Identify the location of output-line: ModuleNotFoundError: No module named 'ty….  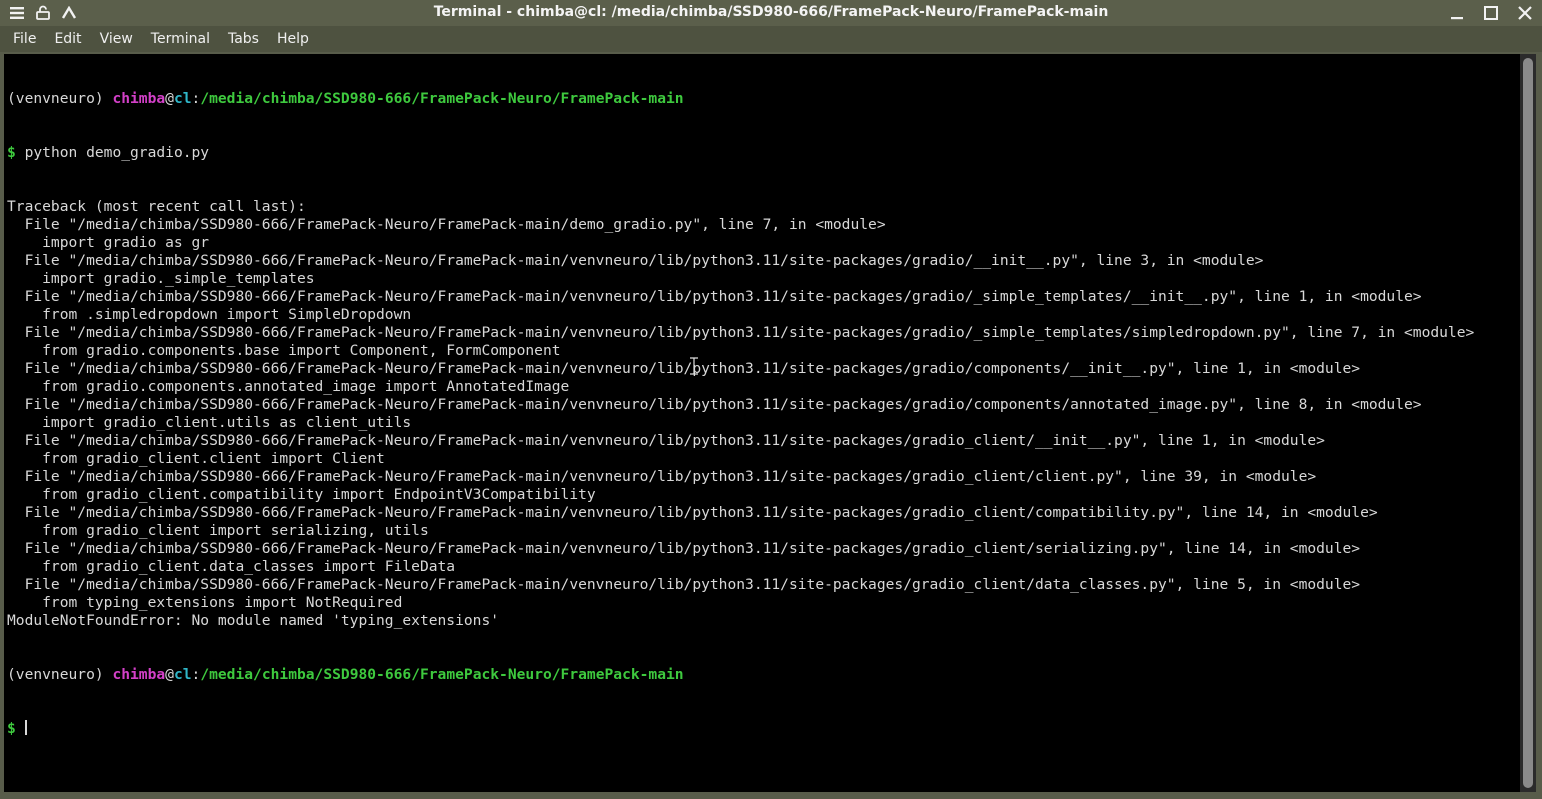
(253, 620).